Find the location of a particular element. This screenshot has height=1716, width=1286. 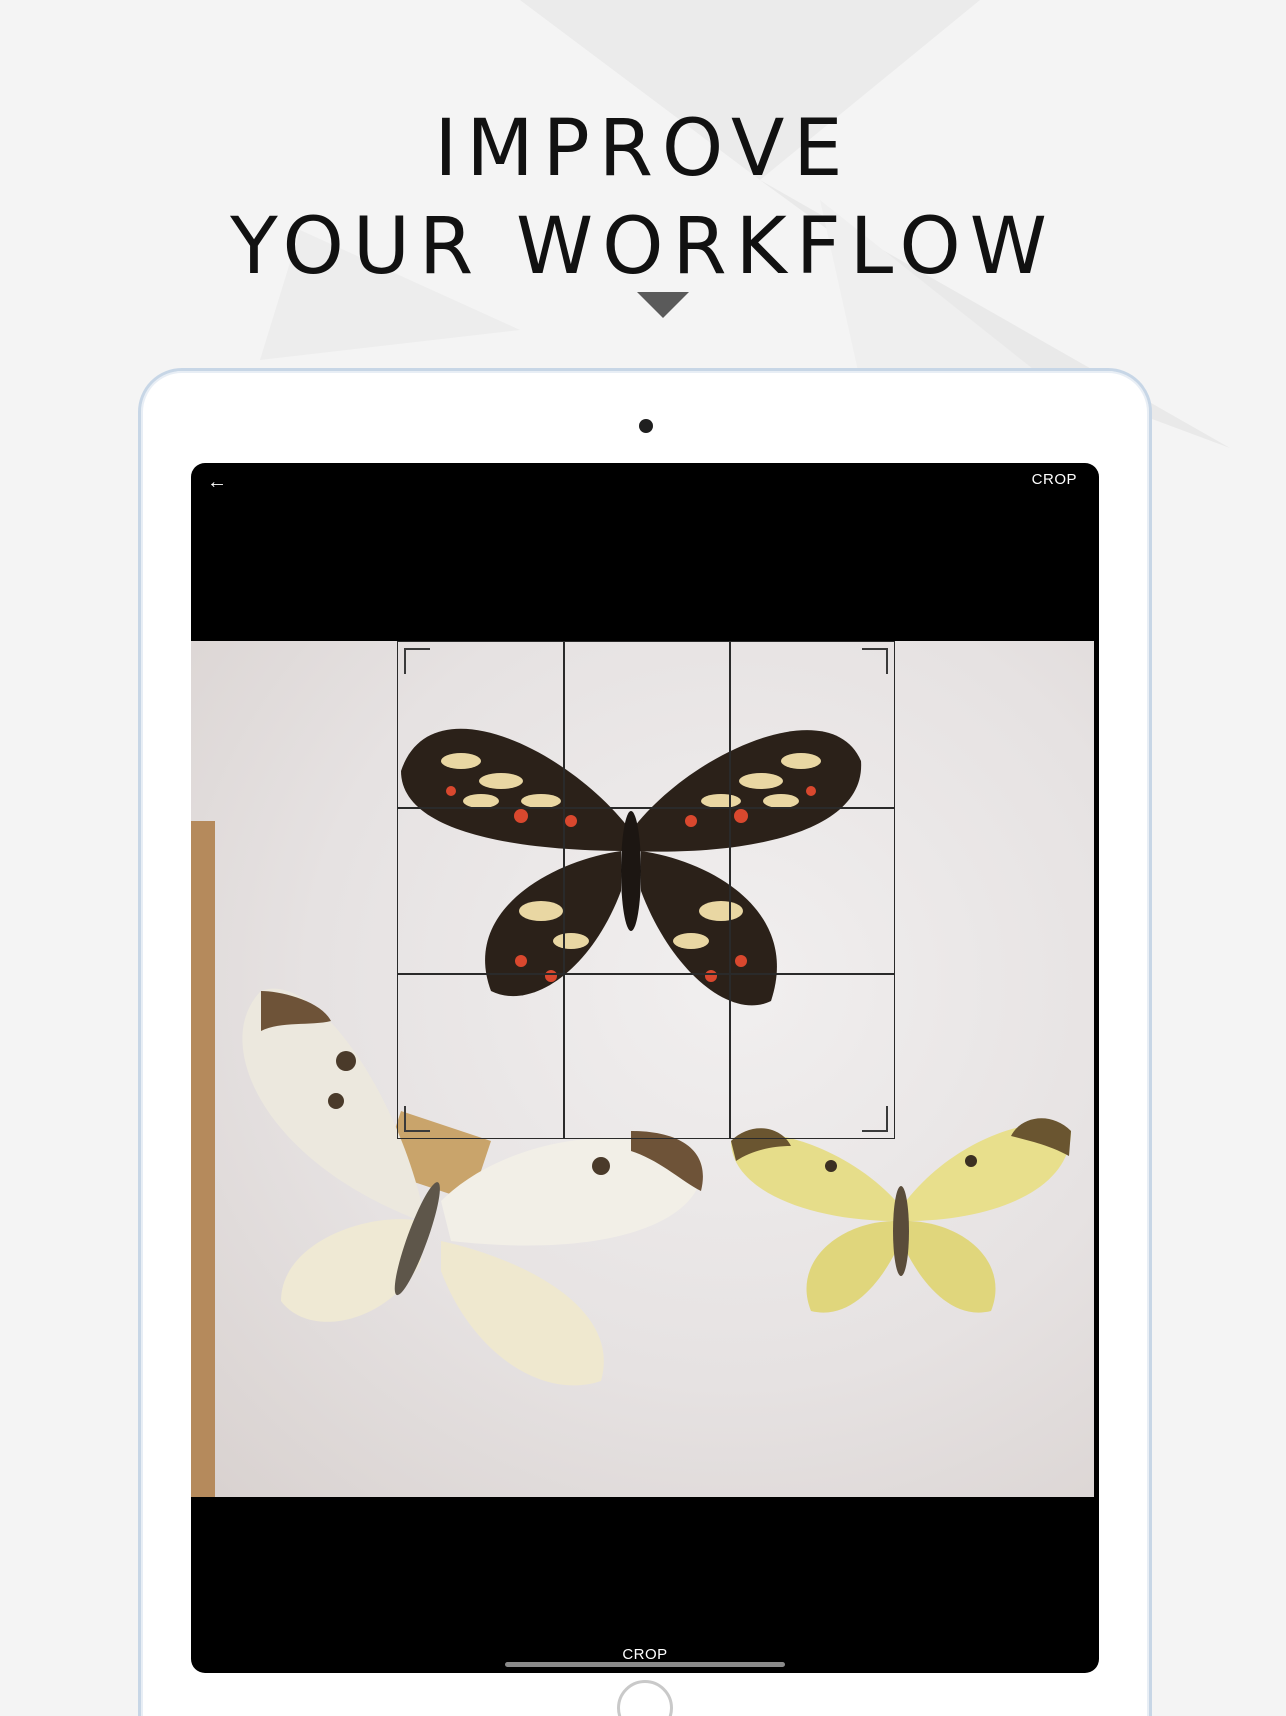

crop-button-top: CROP is located at coordinates (1054, 479).